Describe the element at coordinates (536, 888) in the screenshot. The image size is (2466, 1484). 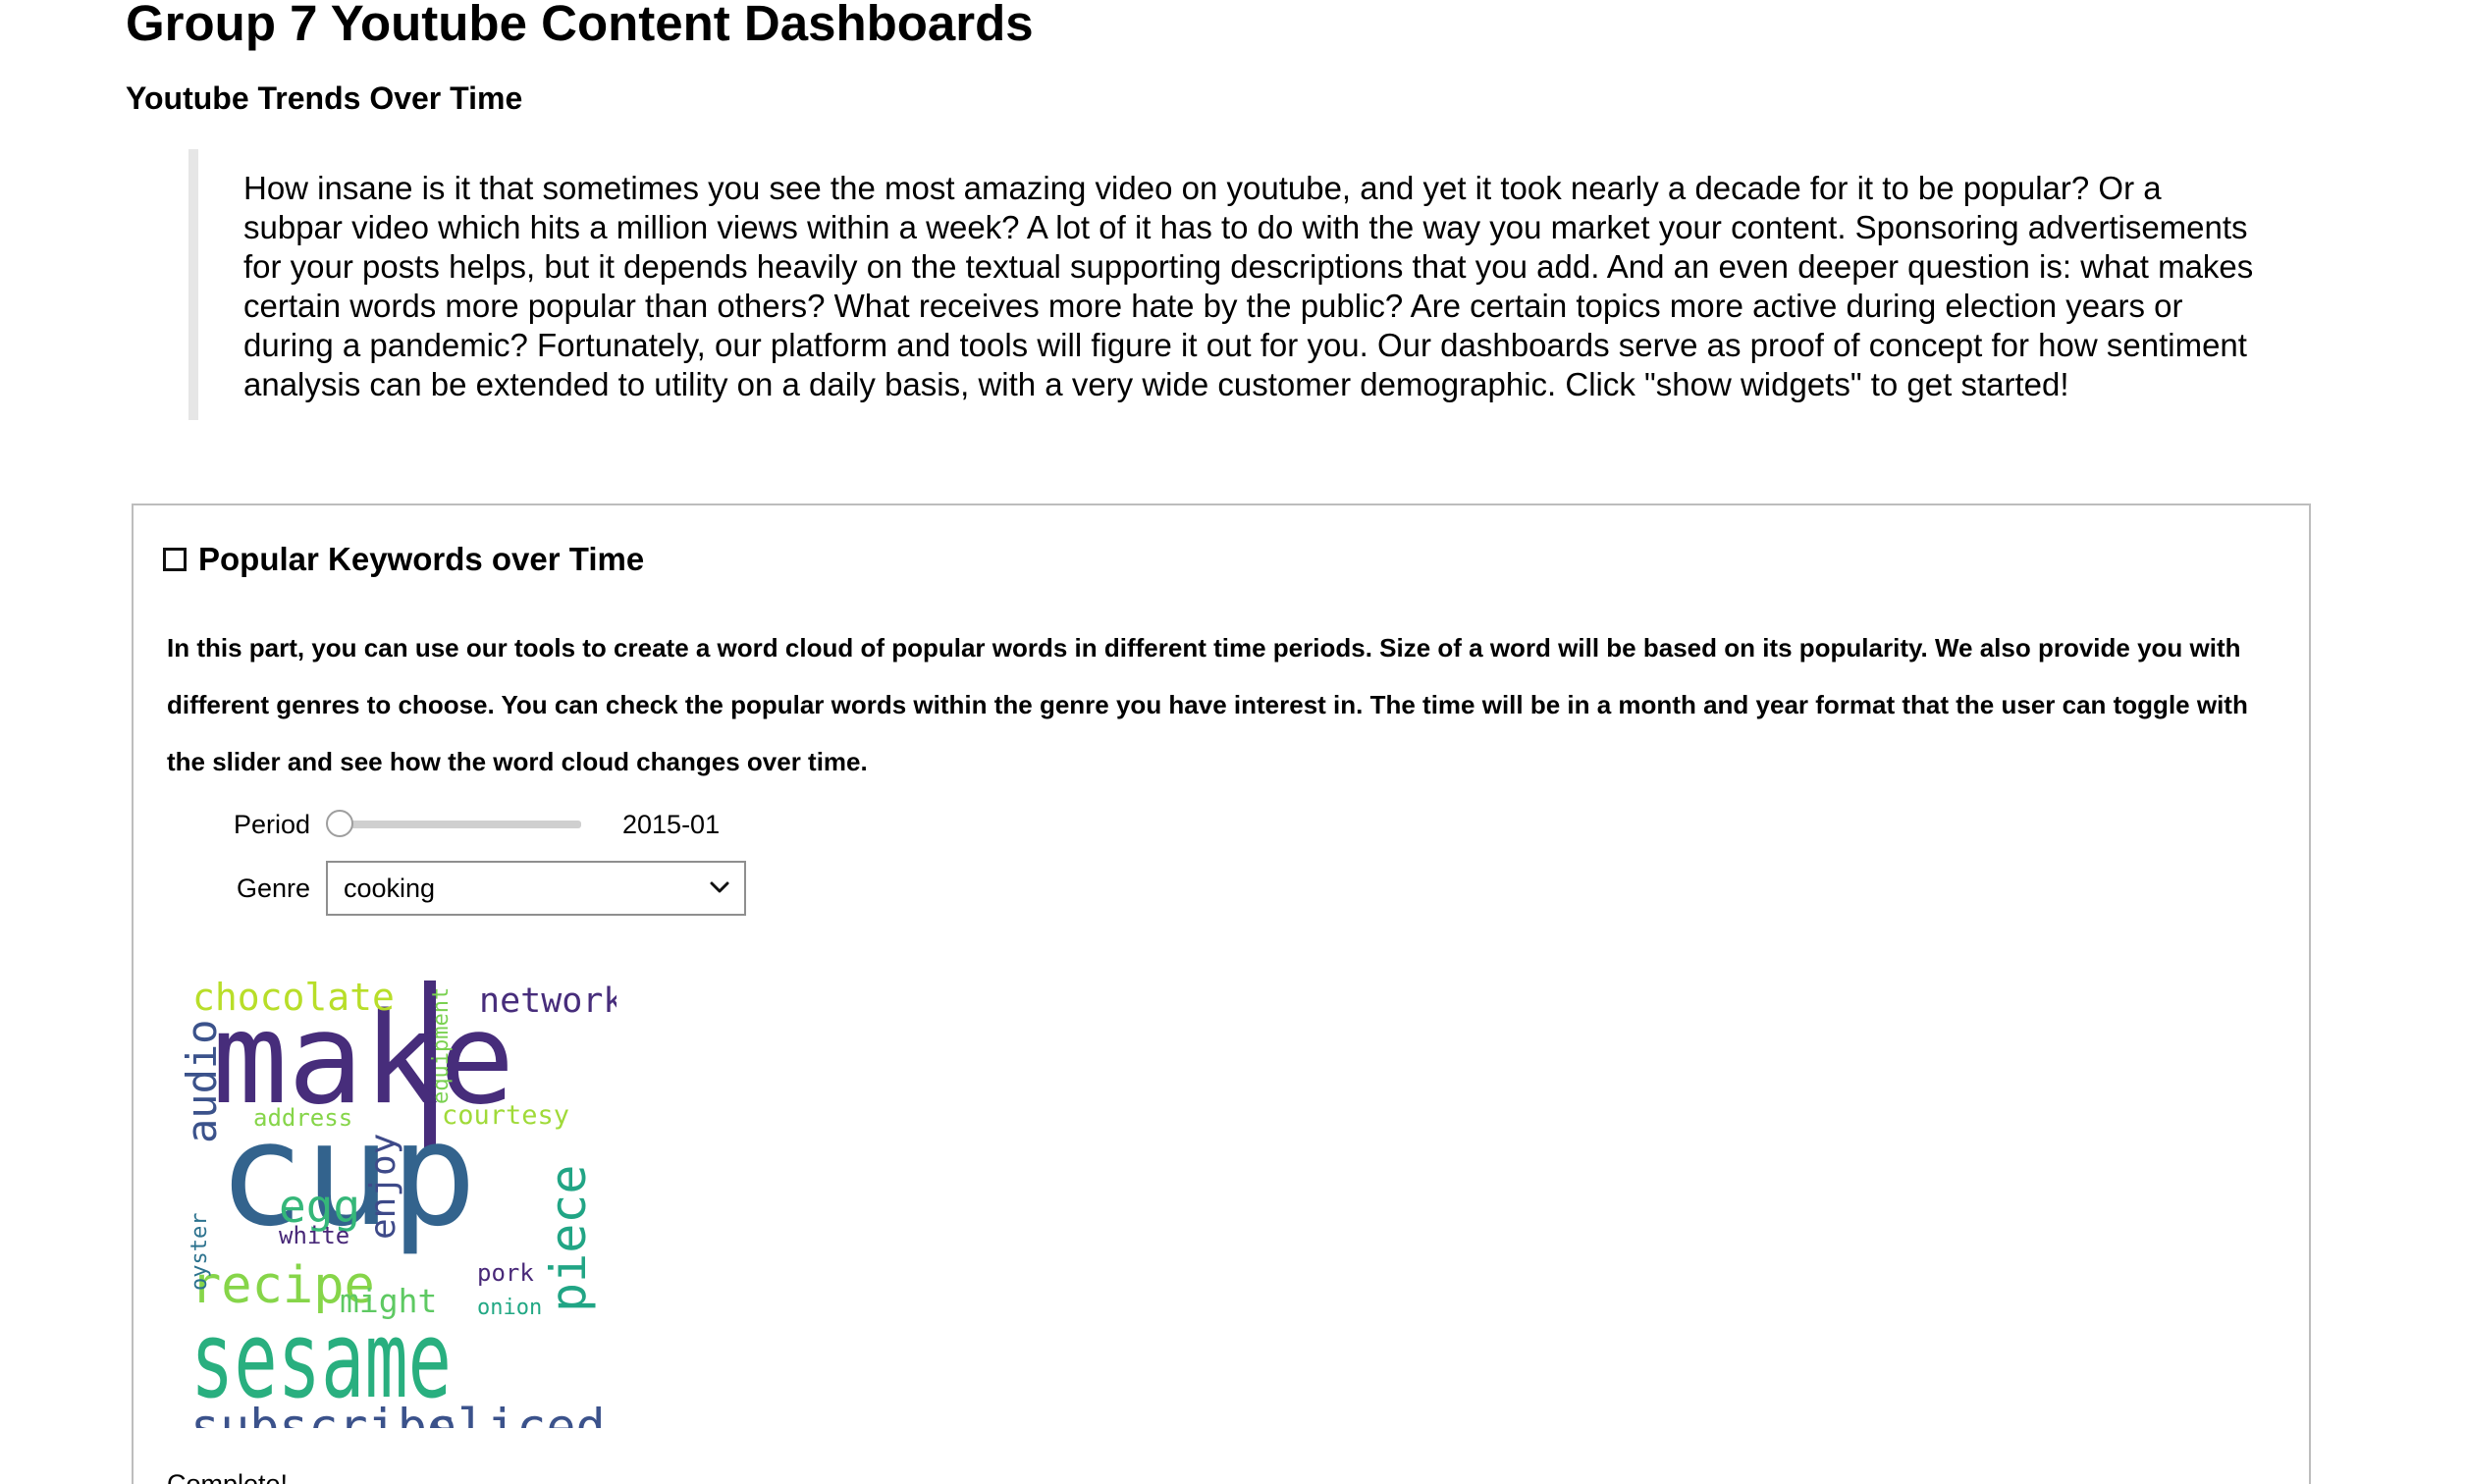
I see `genre-dropdown: cooking` at that location.